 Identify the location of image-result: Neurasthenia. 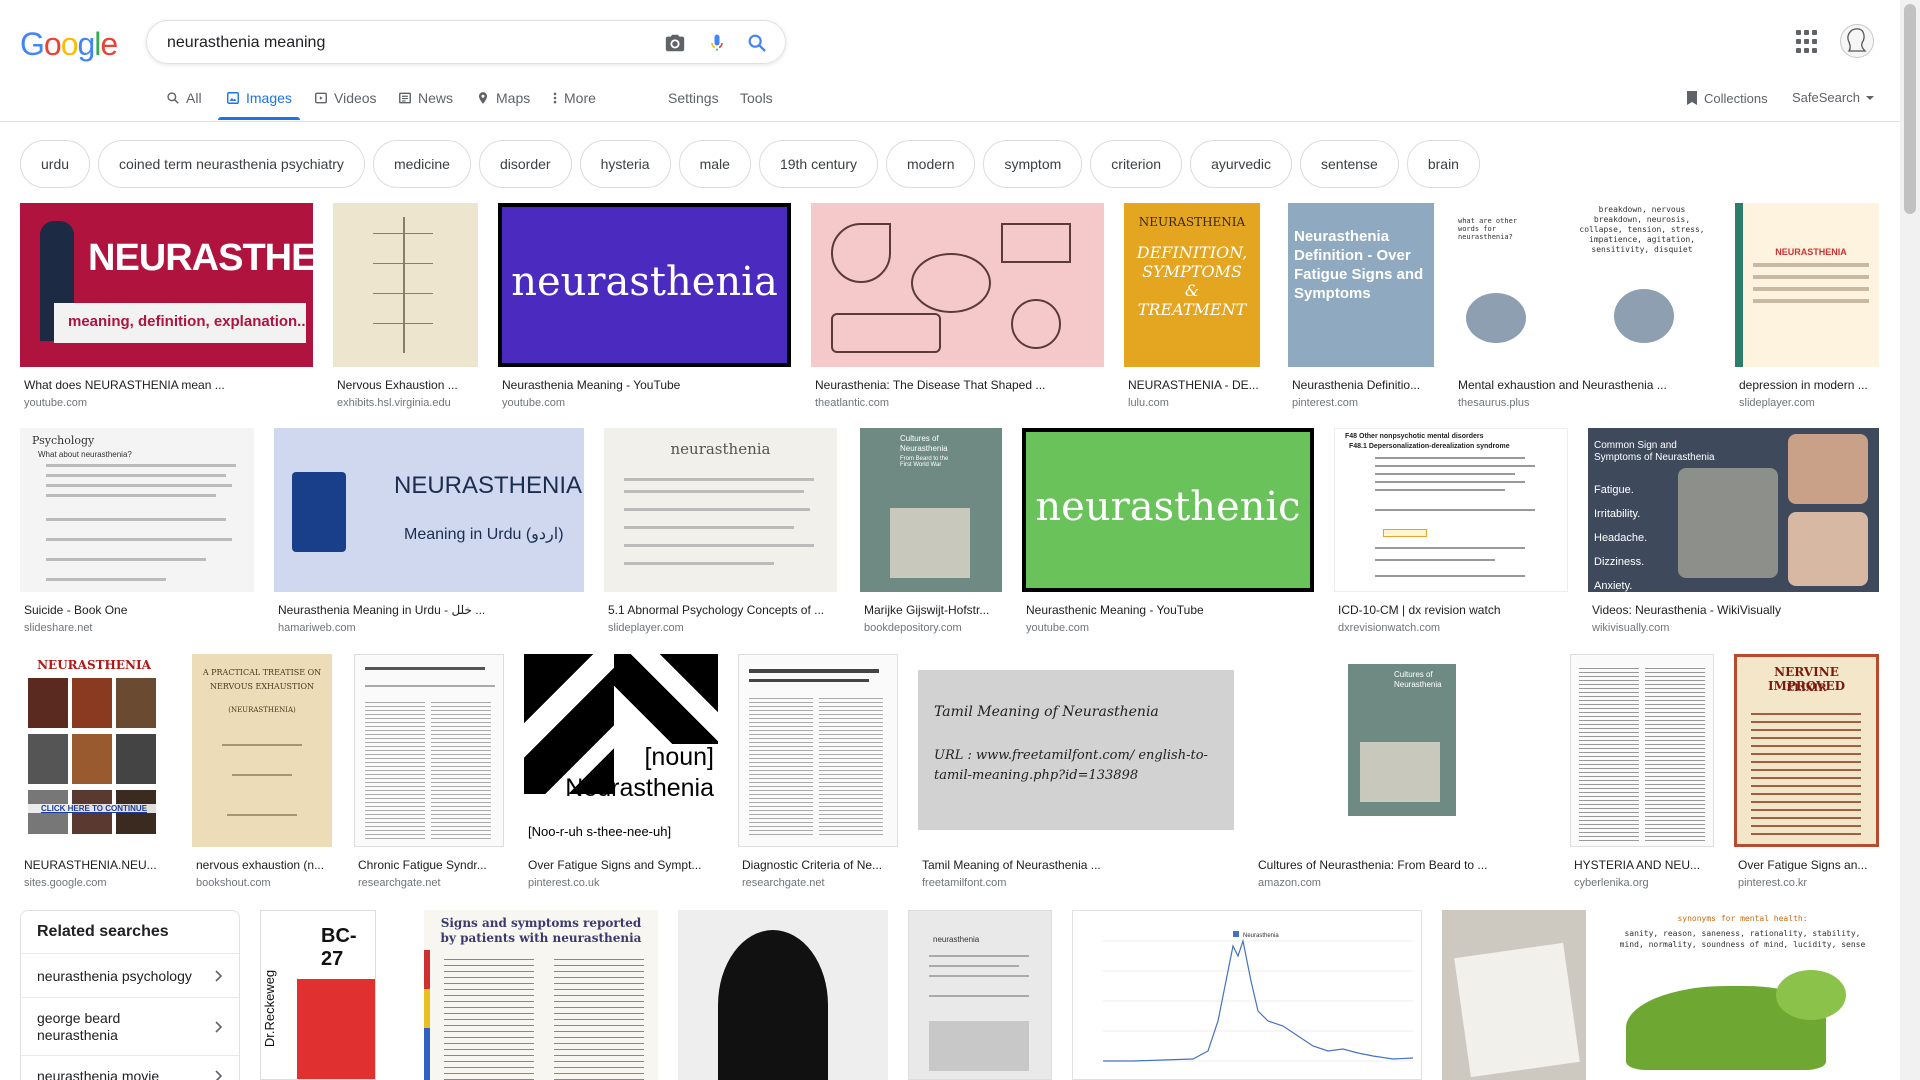
(1247, 995).